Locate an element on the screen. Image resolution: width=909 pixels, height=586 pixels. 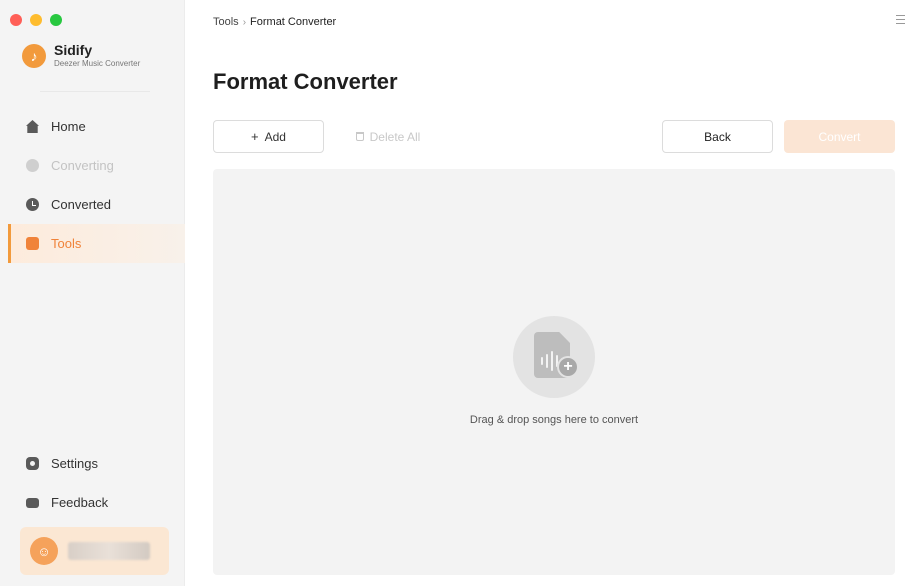
convert-button: Convert is located at coordinates (839, 136).